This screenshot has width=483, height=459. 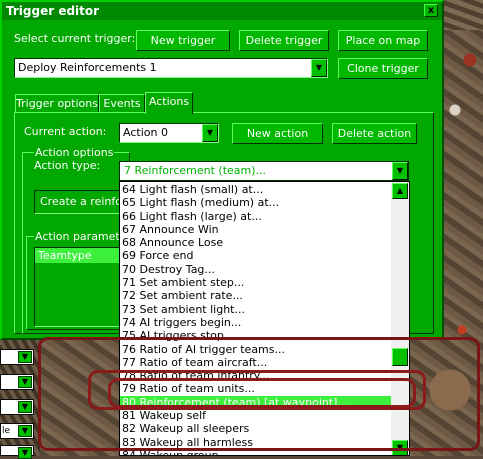 I want to click on trigger-select: Deploy Reinforcements 1 ▼, so click(x=171, y=68).